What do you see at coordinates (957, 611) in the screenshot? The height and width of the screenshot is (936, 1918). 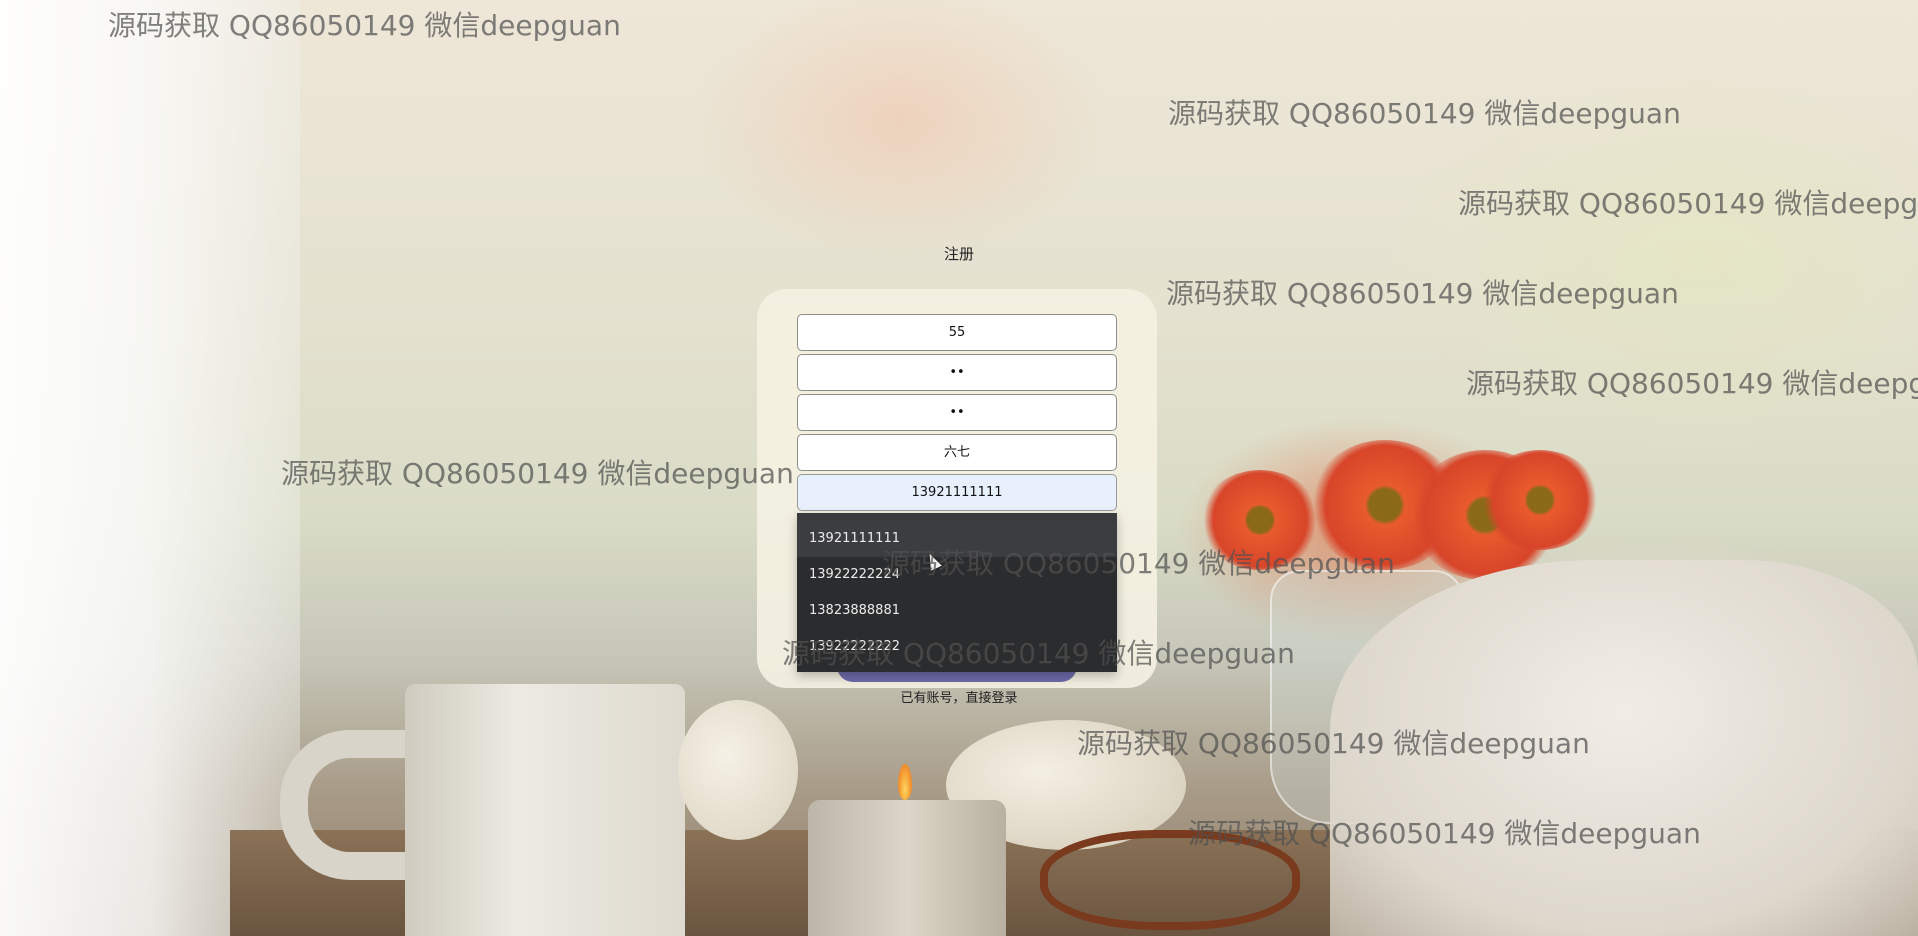 I see `autocomplete-option: 13823888881` at bounding box center [957, 611].